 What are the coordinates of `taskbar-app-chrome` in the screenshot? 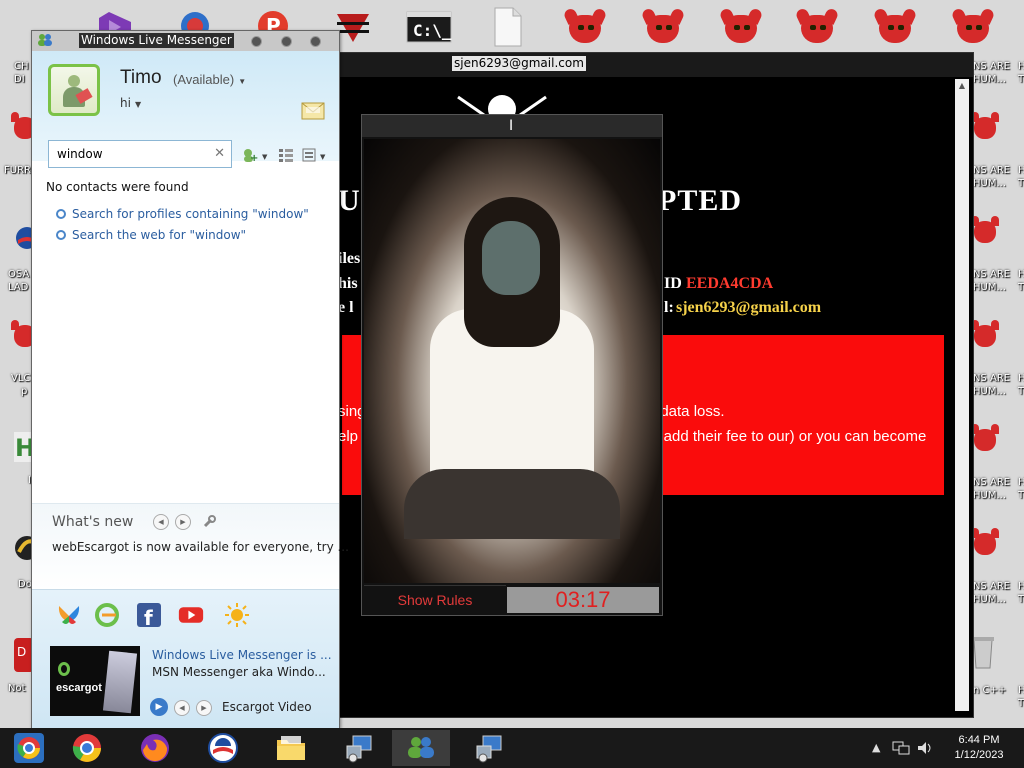 It's located at (87, 748).